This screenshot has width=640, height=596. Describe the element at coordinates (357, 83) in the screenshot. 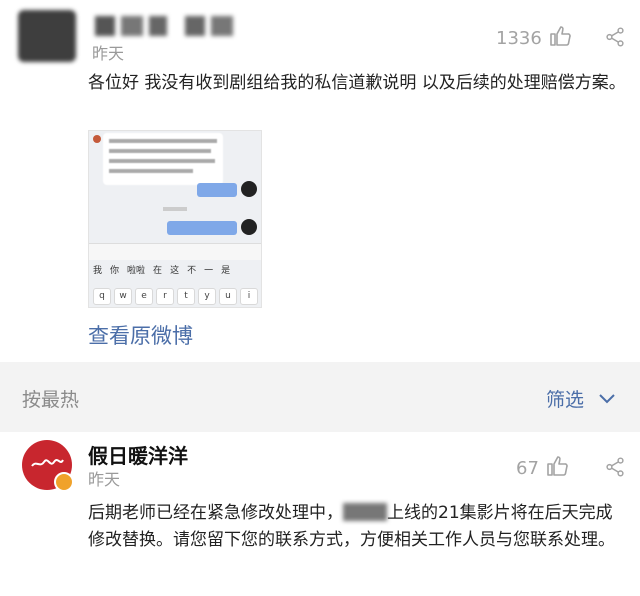

I see `post-content: 各位好 我没有收到剧组给我的私信道歉说明 以及后续的处理赔偿方案。` at that location.